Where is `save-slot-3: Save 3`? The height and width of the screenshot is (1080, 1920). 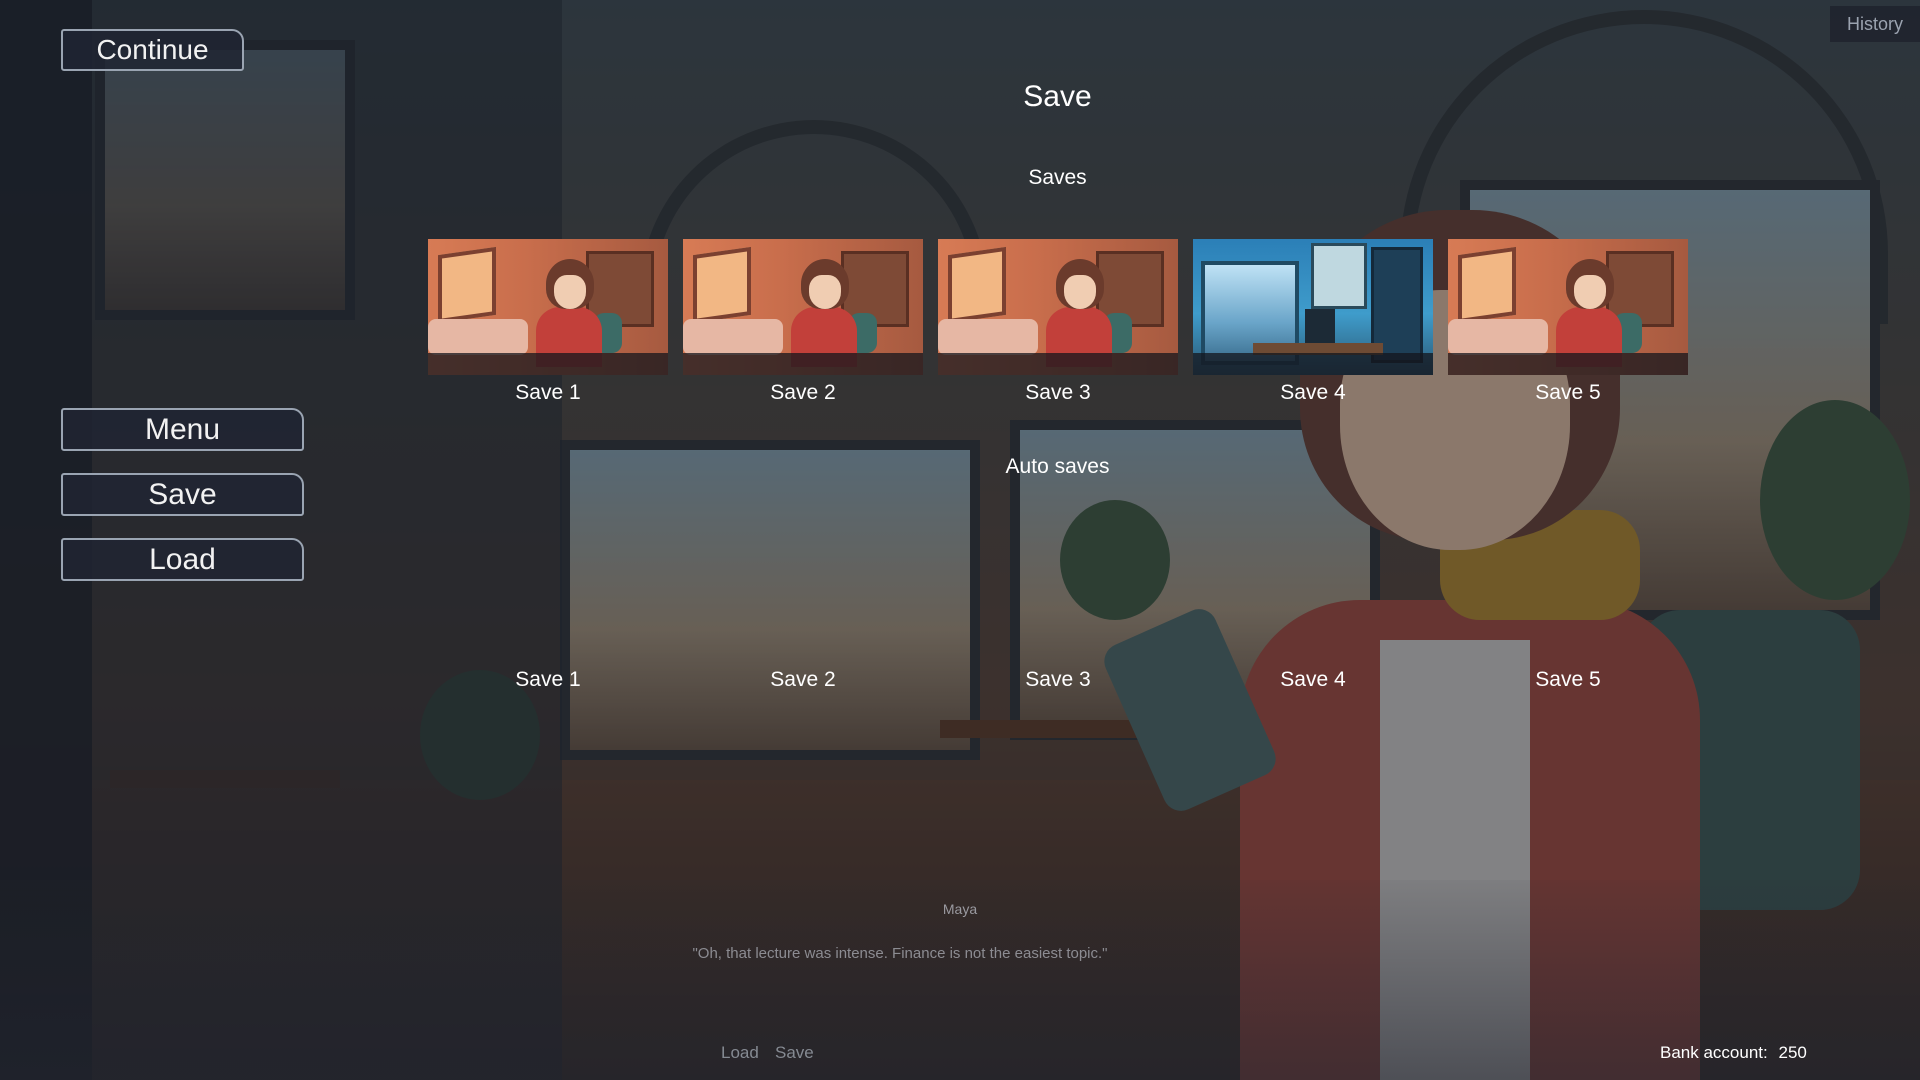
save-slot-3: Save 3 is located at coordinates (1058, 322).